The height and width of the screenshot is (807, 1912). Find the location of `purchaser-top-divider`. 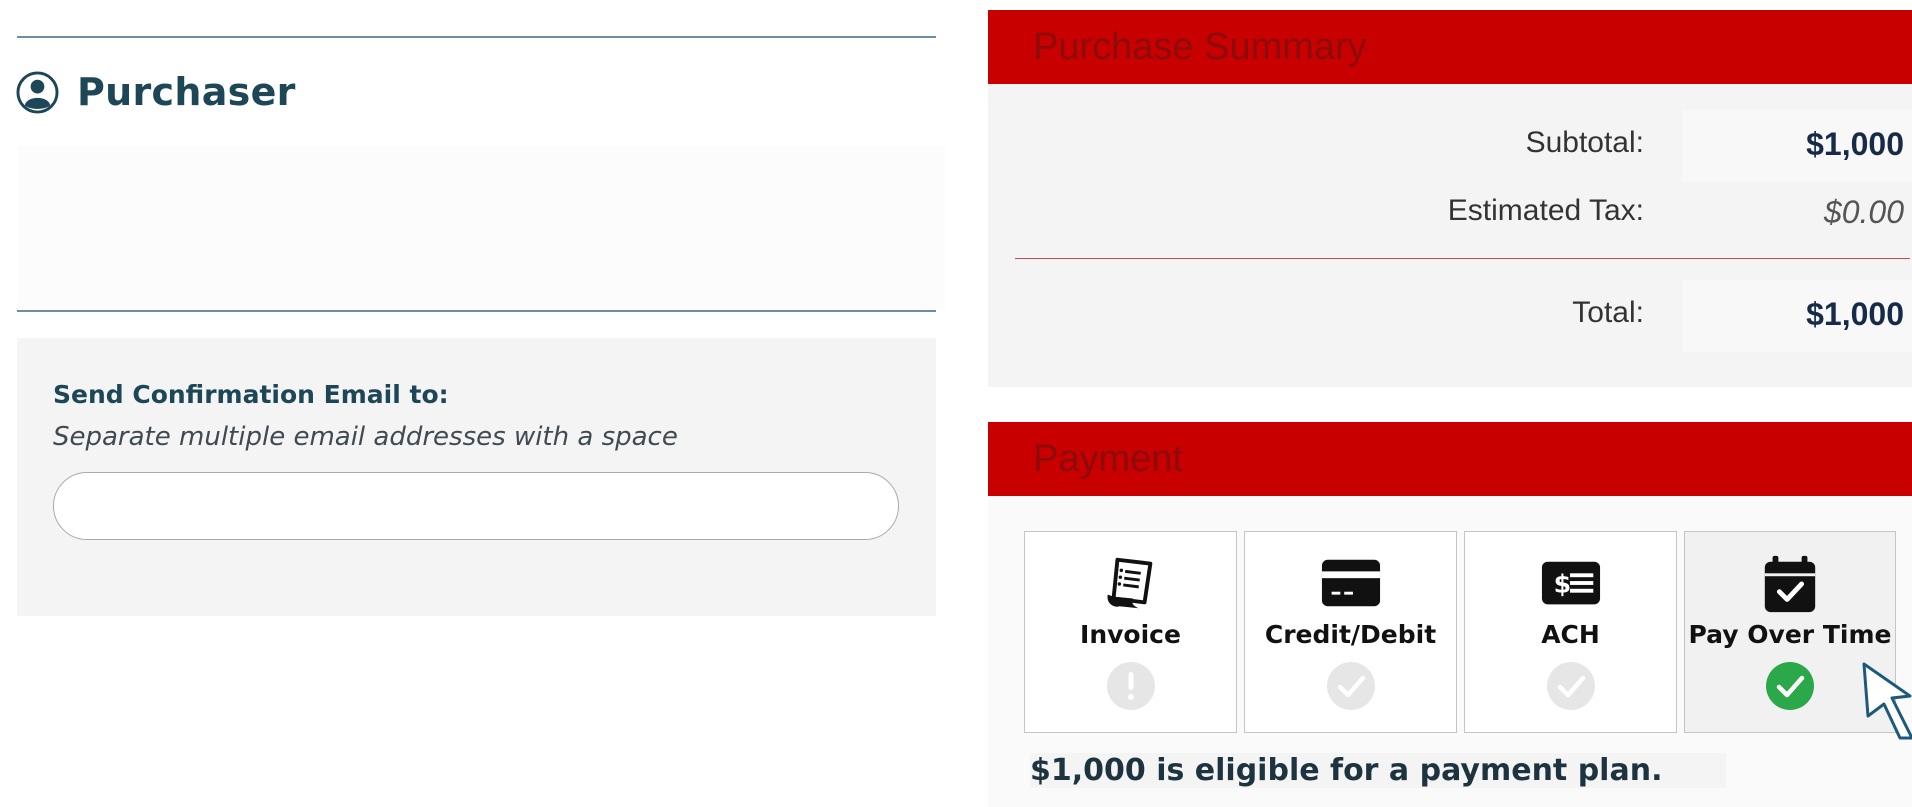

purchaser-top-divider is located at coordinates (476, 37).